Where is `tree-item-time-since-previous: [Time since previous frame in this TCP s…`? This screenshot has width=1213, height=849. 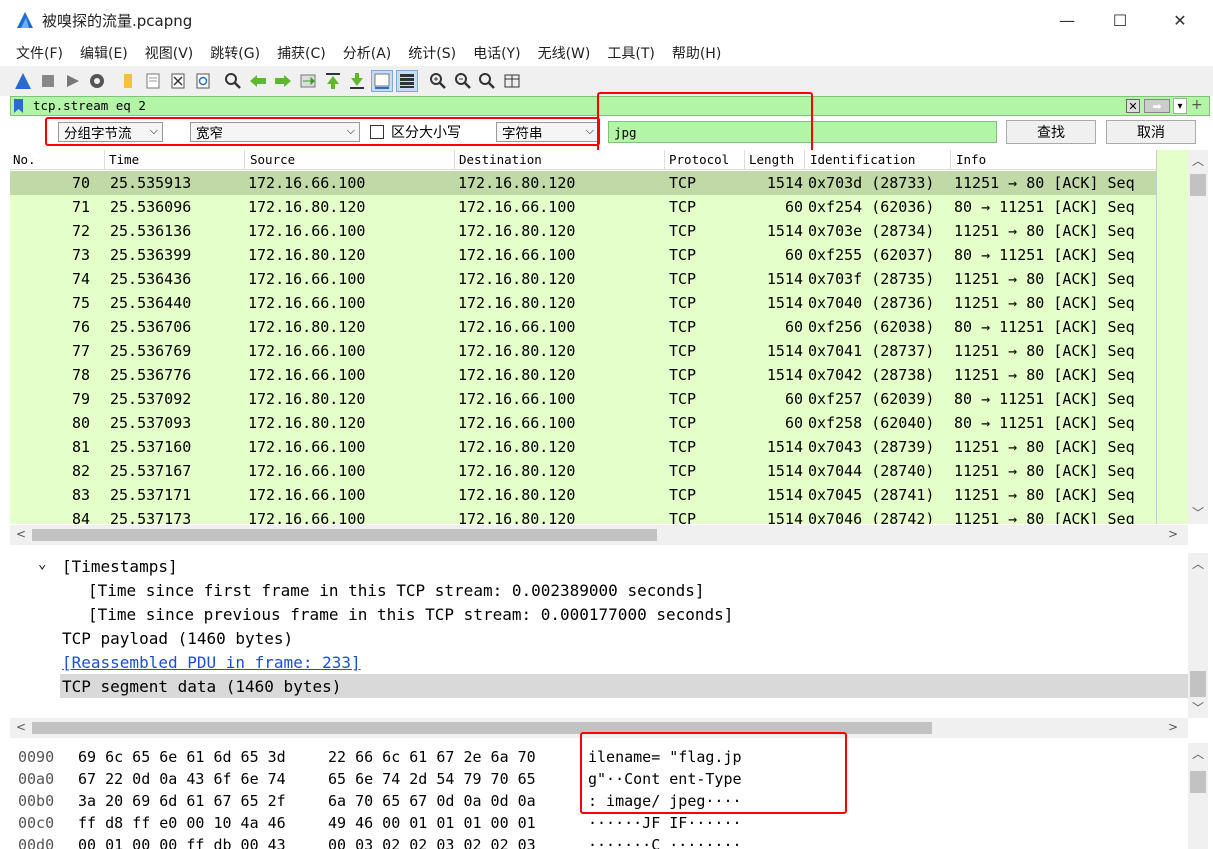
tree-item-time-since-previous: [Time since previous frame in this TCP s… is located at coordinates (410, 614).